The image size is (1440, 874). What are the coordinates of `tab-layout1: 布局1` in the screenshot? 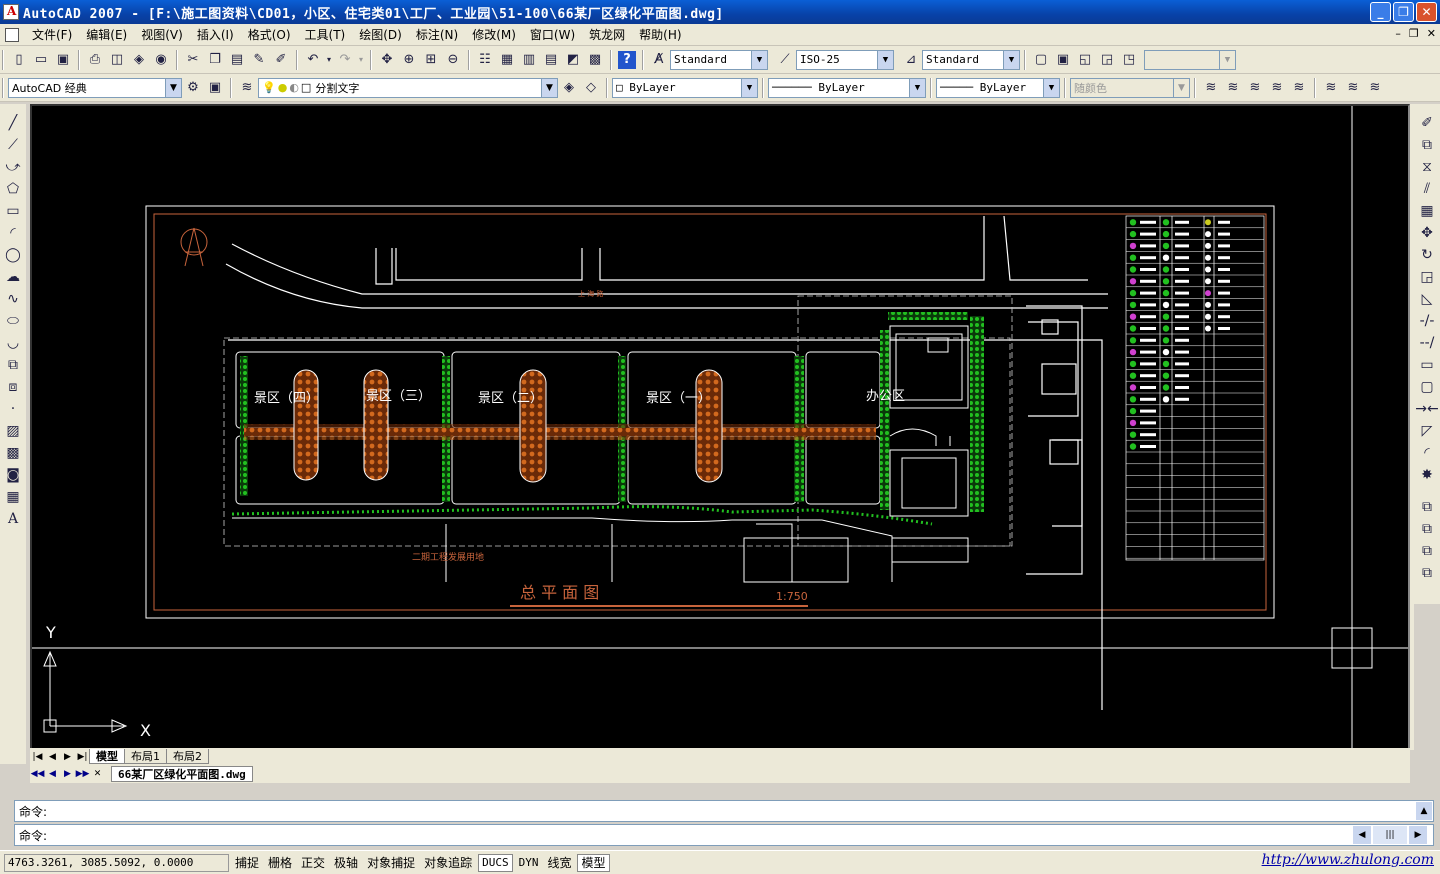 It's located at (145, 756).